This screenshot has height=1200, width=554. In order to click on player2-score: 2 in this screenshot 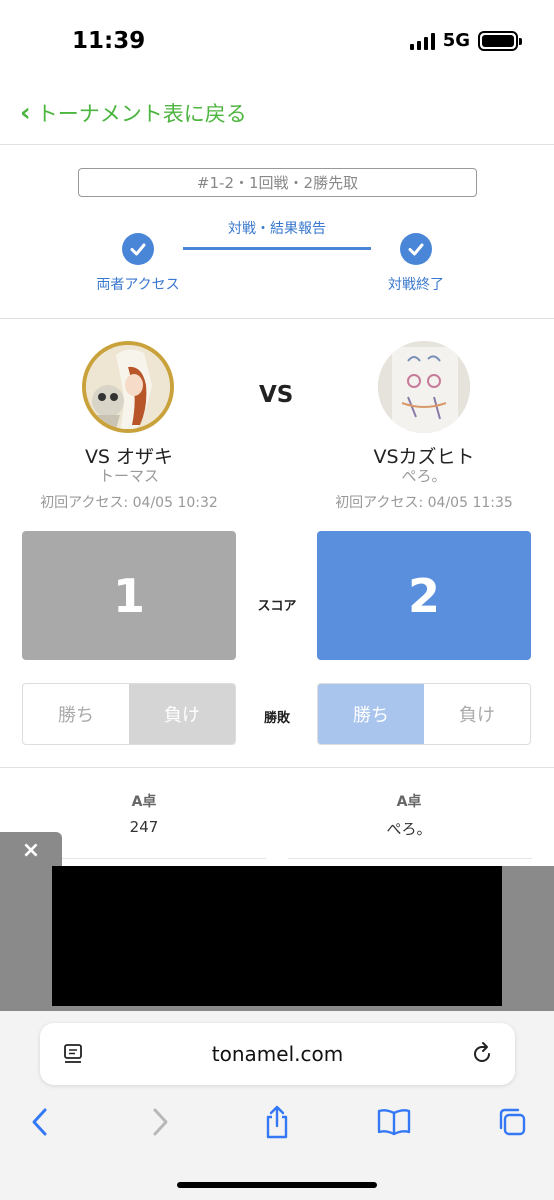, I will do `click(424, 595)`.